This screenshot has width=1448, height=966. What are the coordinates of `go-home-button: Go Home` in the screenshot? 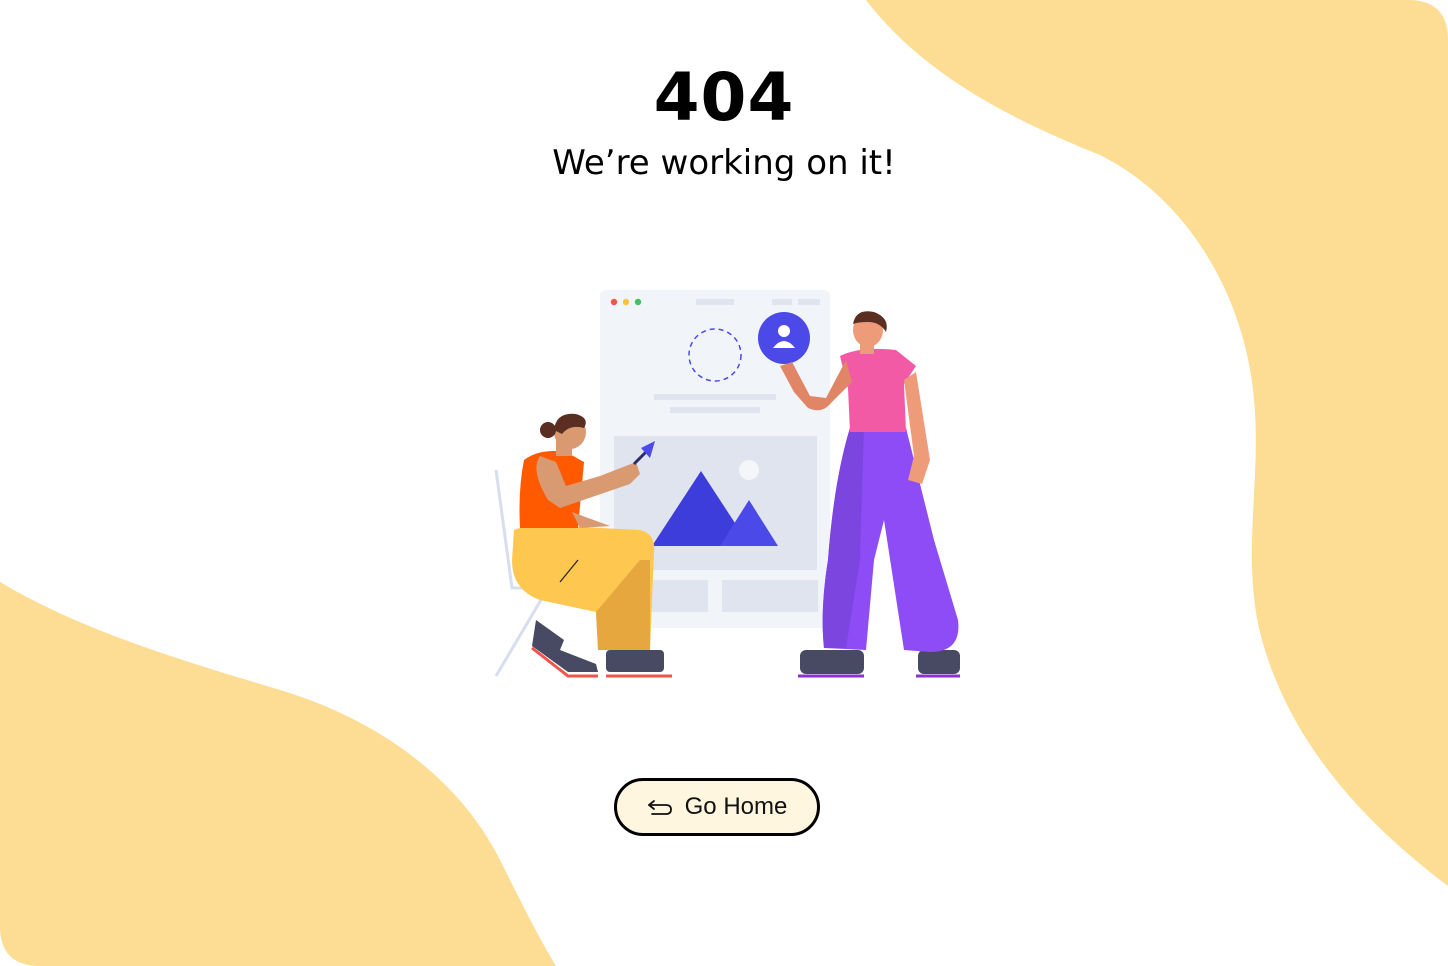 It's located at (717, 807).